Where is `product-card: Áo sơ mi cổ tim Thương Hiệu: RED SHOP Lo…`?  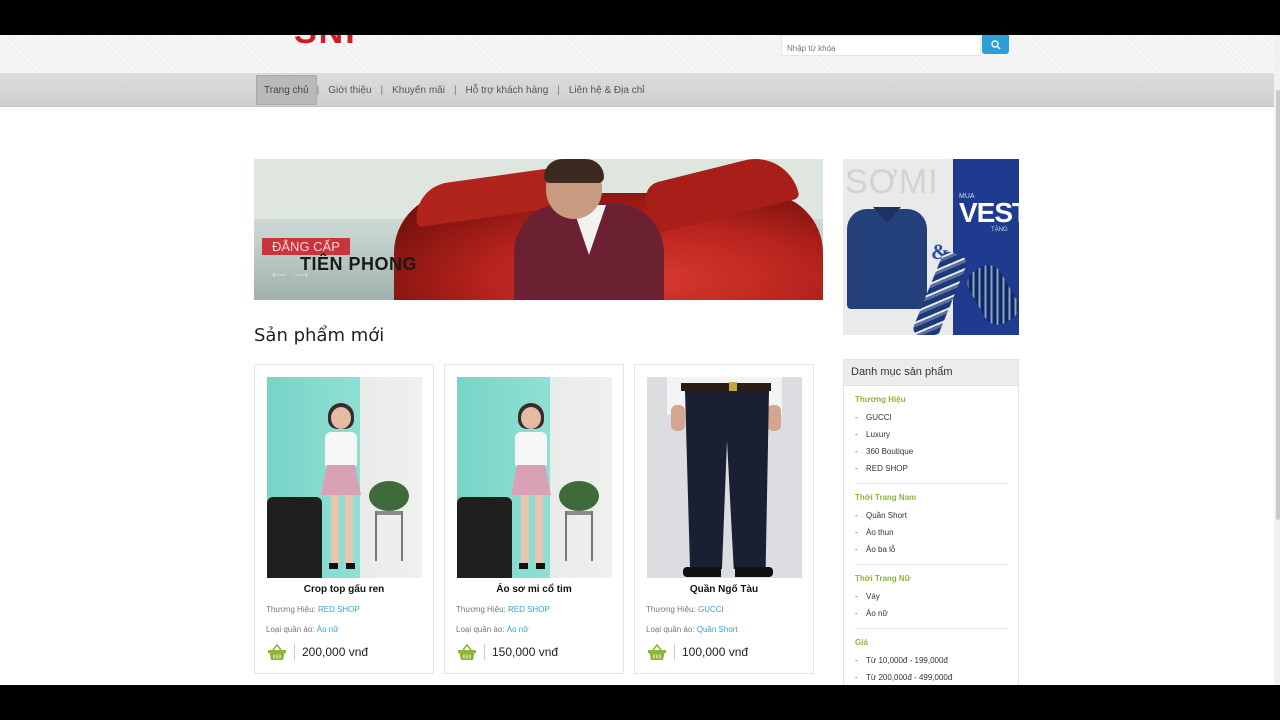 product-card: Áo sơ mi cổ tim Thương Hiệu: RED SHOP Lo… is located at coordinates (534, 519).